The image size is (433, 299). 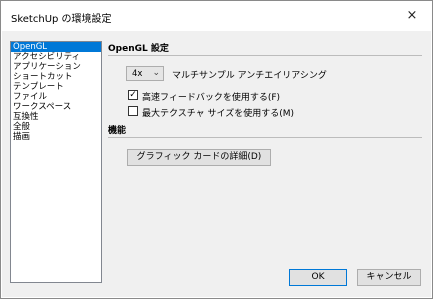 What do you see at coordinates (56, 47) in the screenshot?
I see `sidebar-item-opengl: OpenGL` at bounding box center [56, 47].